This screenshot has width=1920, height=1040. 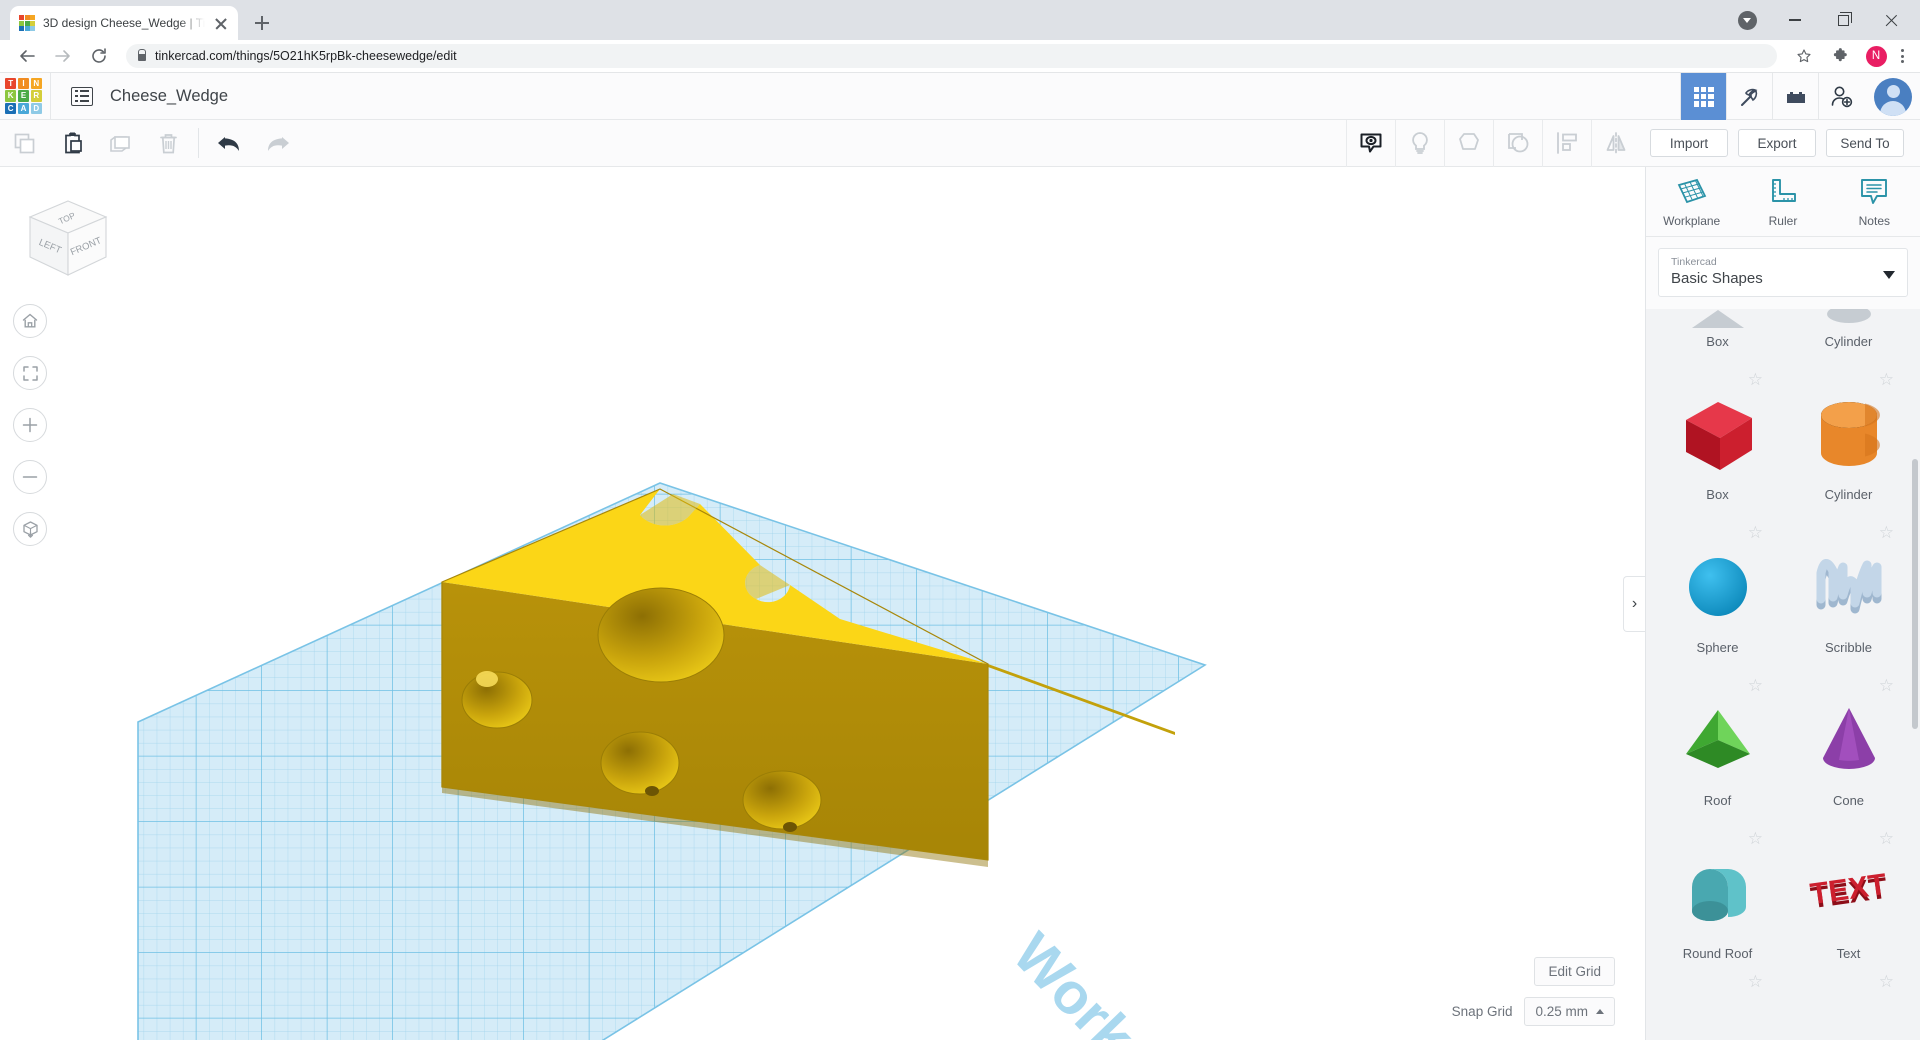 I want to click on forward-icon, so click(x=63, y=56).